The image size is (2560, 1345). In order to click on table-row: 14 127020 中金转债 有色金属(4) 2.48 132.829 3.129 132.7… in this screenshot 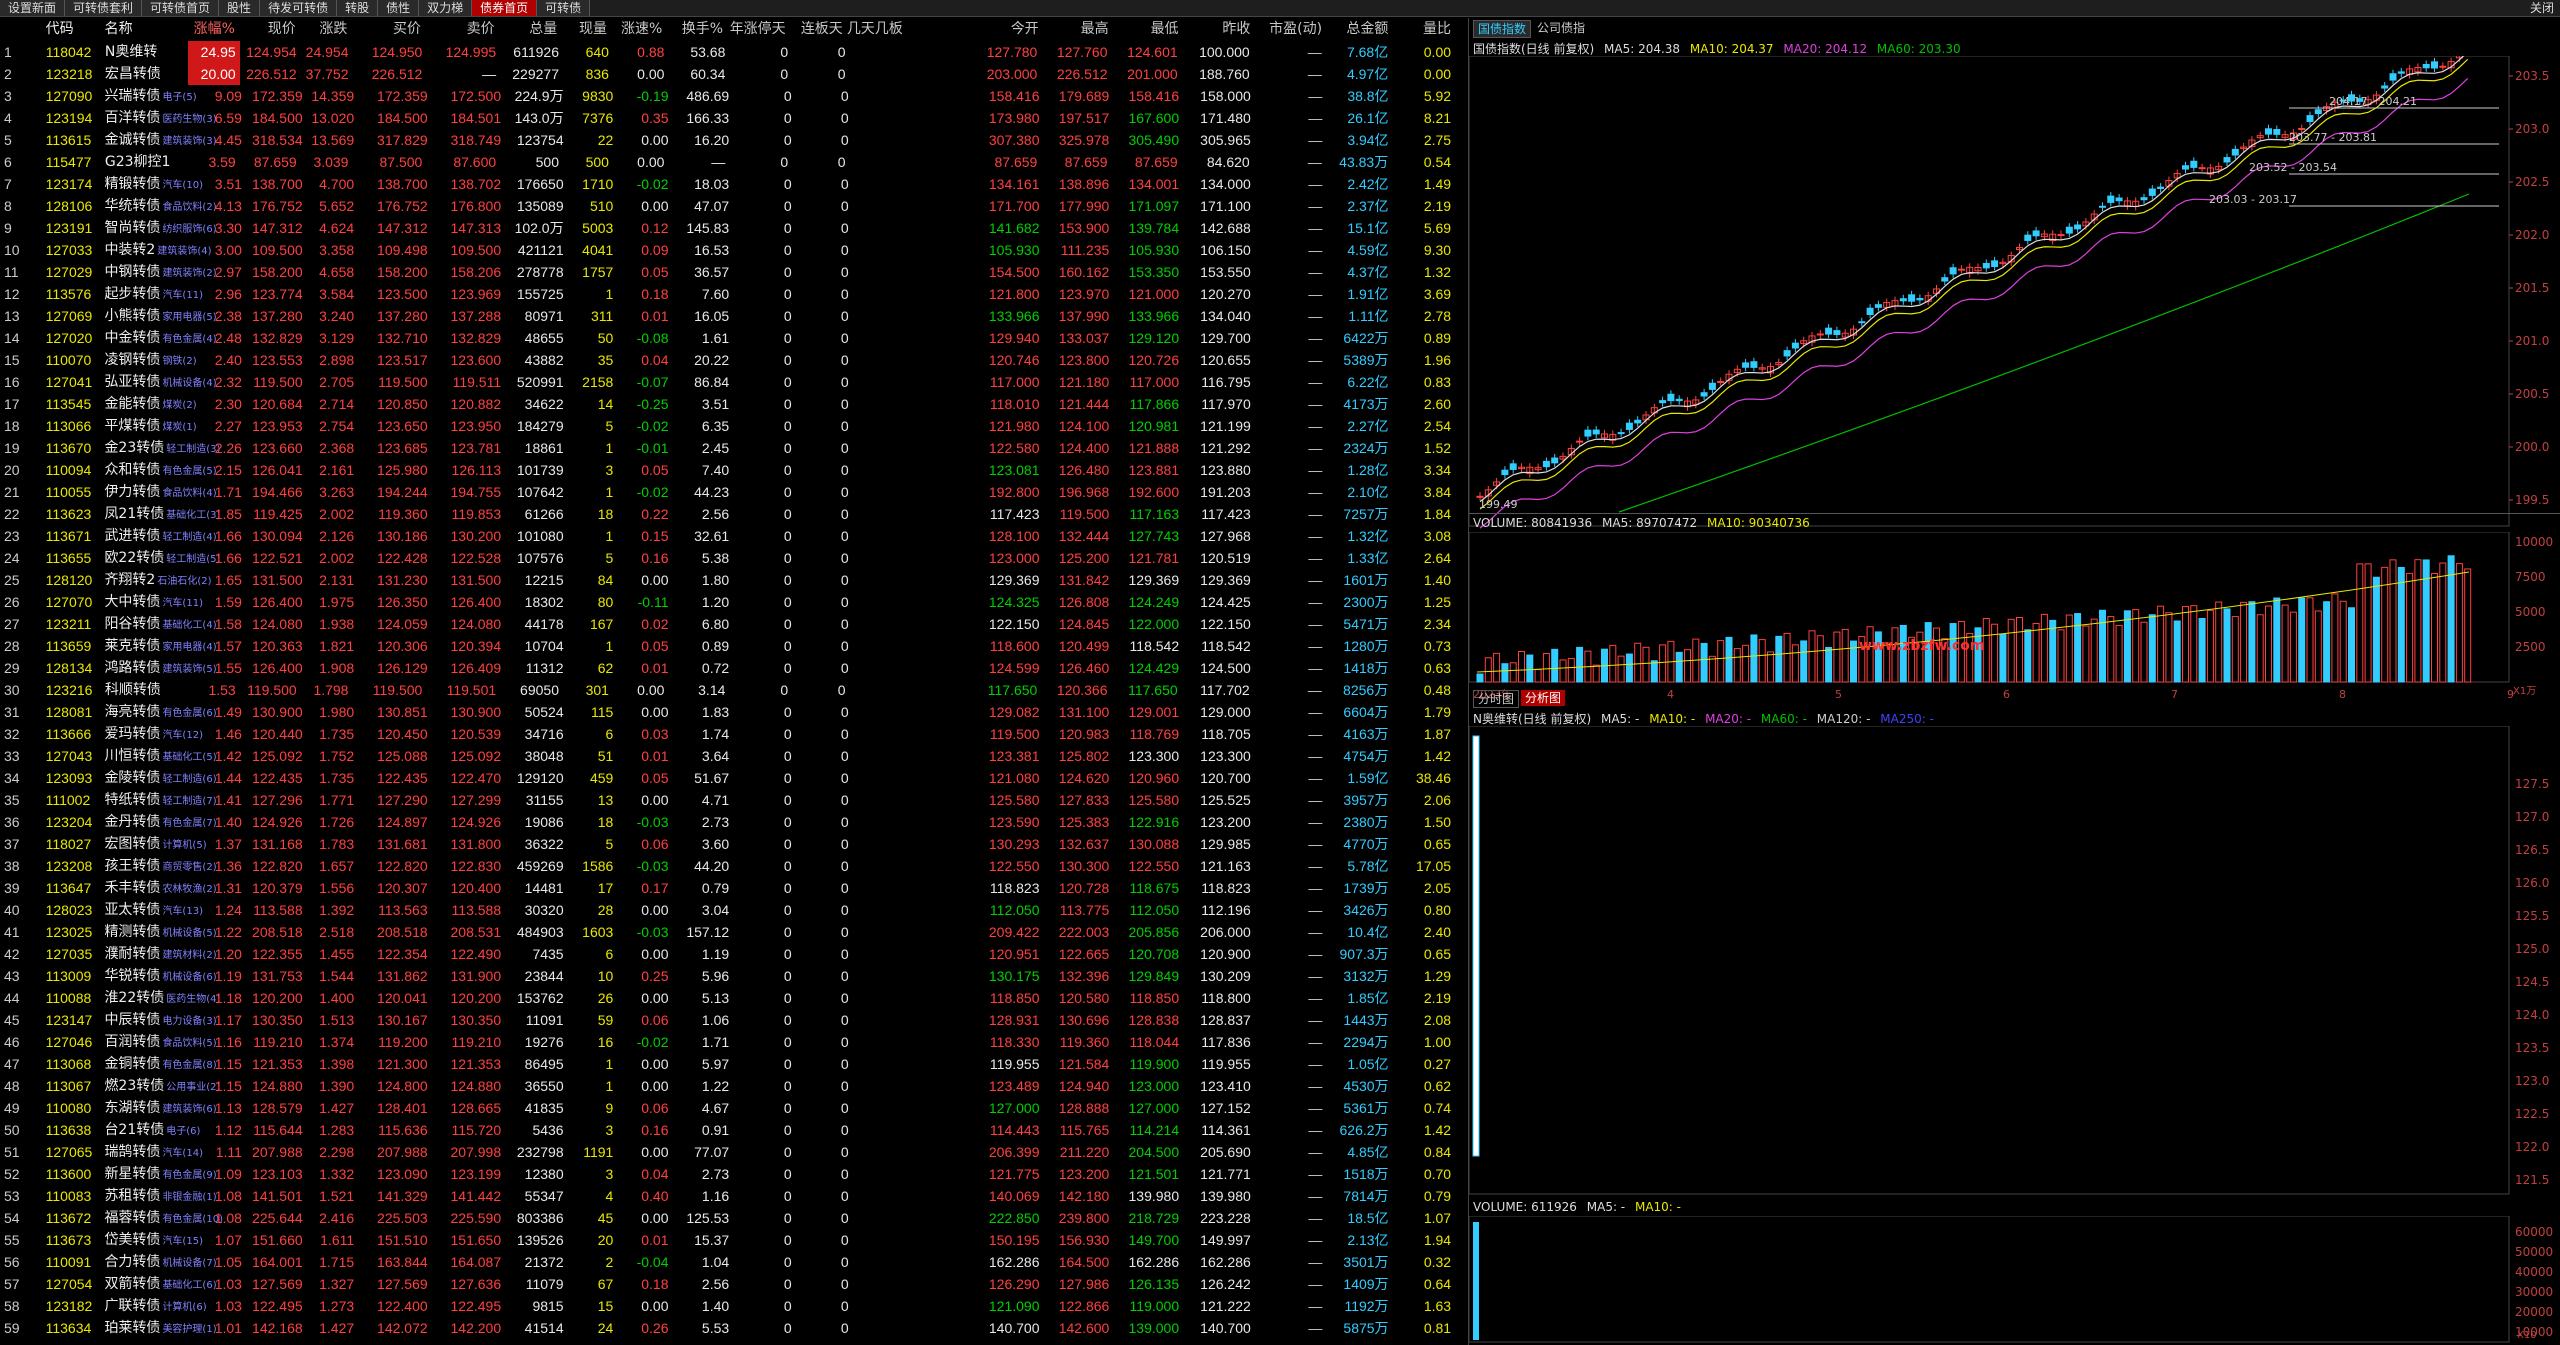, I will do `click(727, 338)`.